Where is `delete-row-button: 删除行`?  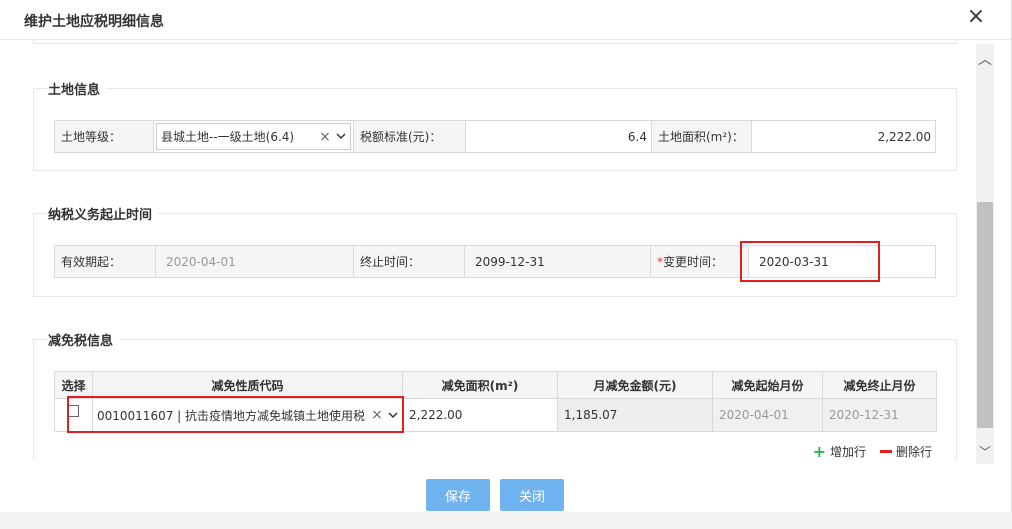 delete-row-button: 删除行 is located at coordinates (905, 451).